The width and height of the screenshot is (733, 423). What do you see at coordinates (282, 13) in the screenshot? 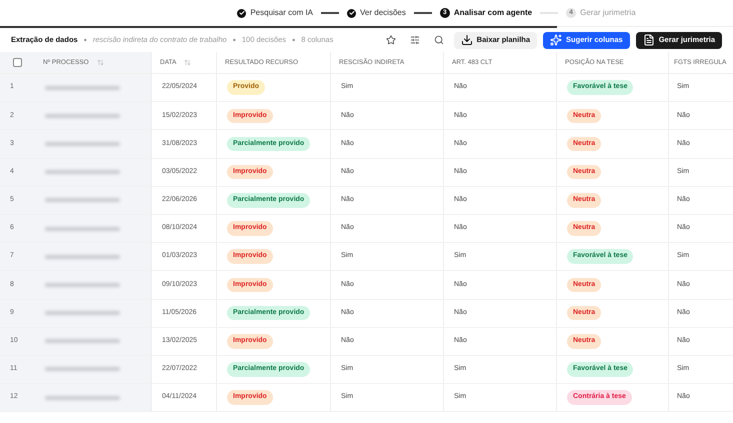
I see `step-label: Pesquisar com IA` at bounding box center [282, 13].